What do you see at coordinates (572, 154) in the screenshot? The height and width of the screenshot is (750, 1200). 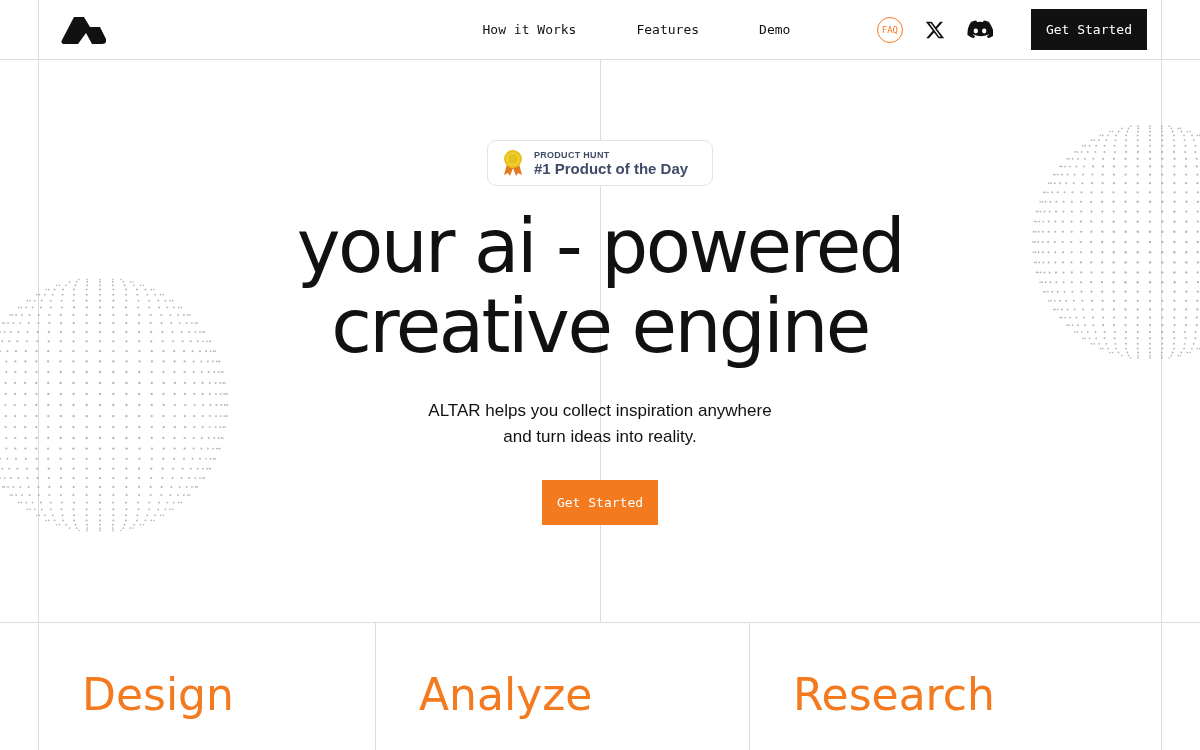 I see `badge-overline: PRODUCT HUNT` at bounding box center [572, 154].